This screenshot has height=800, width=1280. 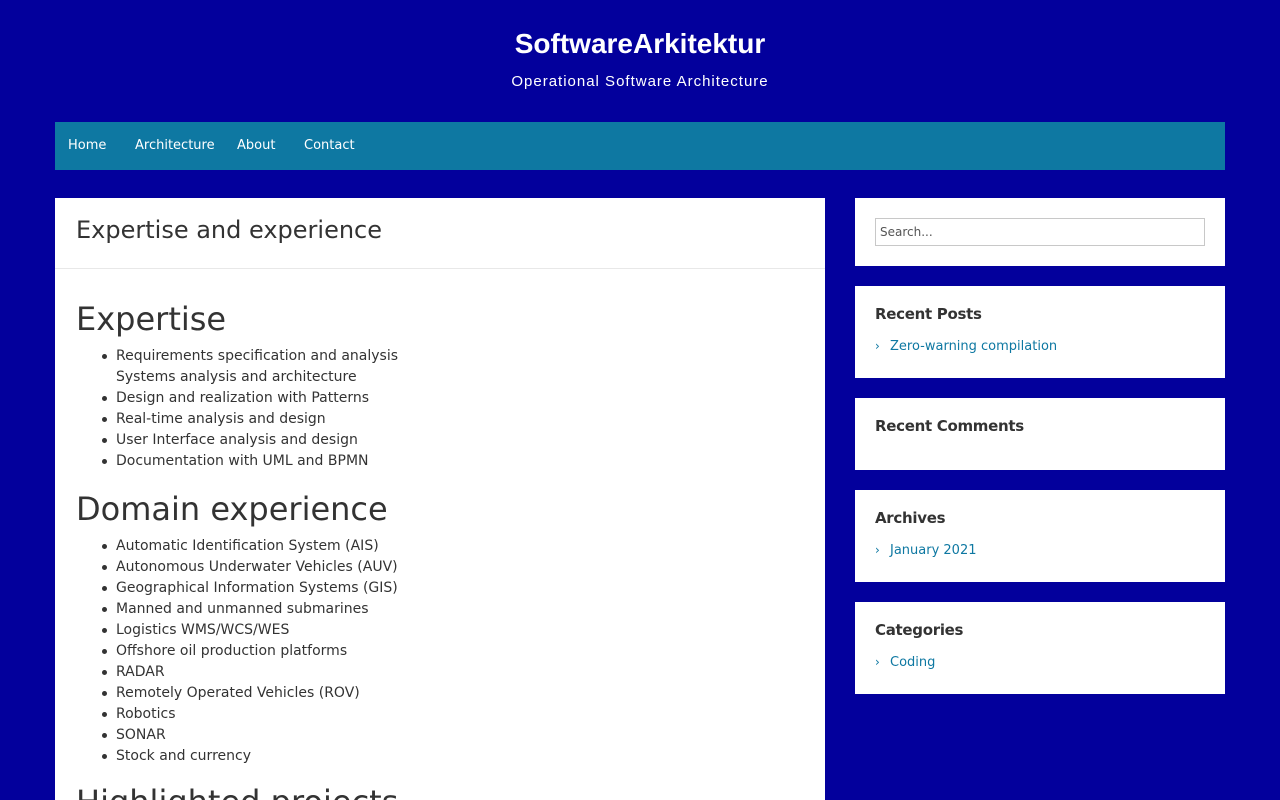 What do you see at coordinates (237, 693) in the screenshot?
I see `list-item: Remotely Operated Vehicles (ROV)` at bounding box center [237, 693].